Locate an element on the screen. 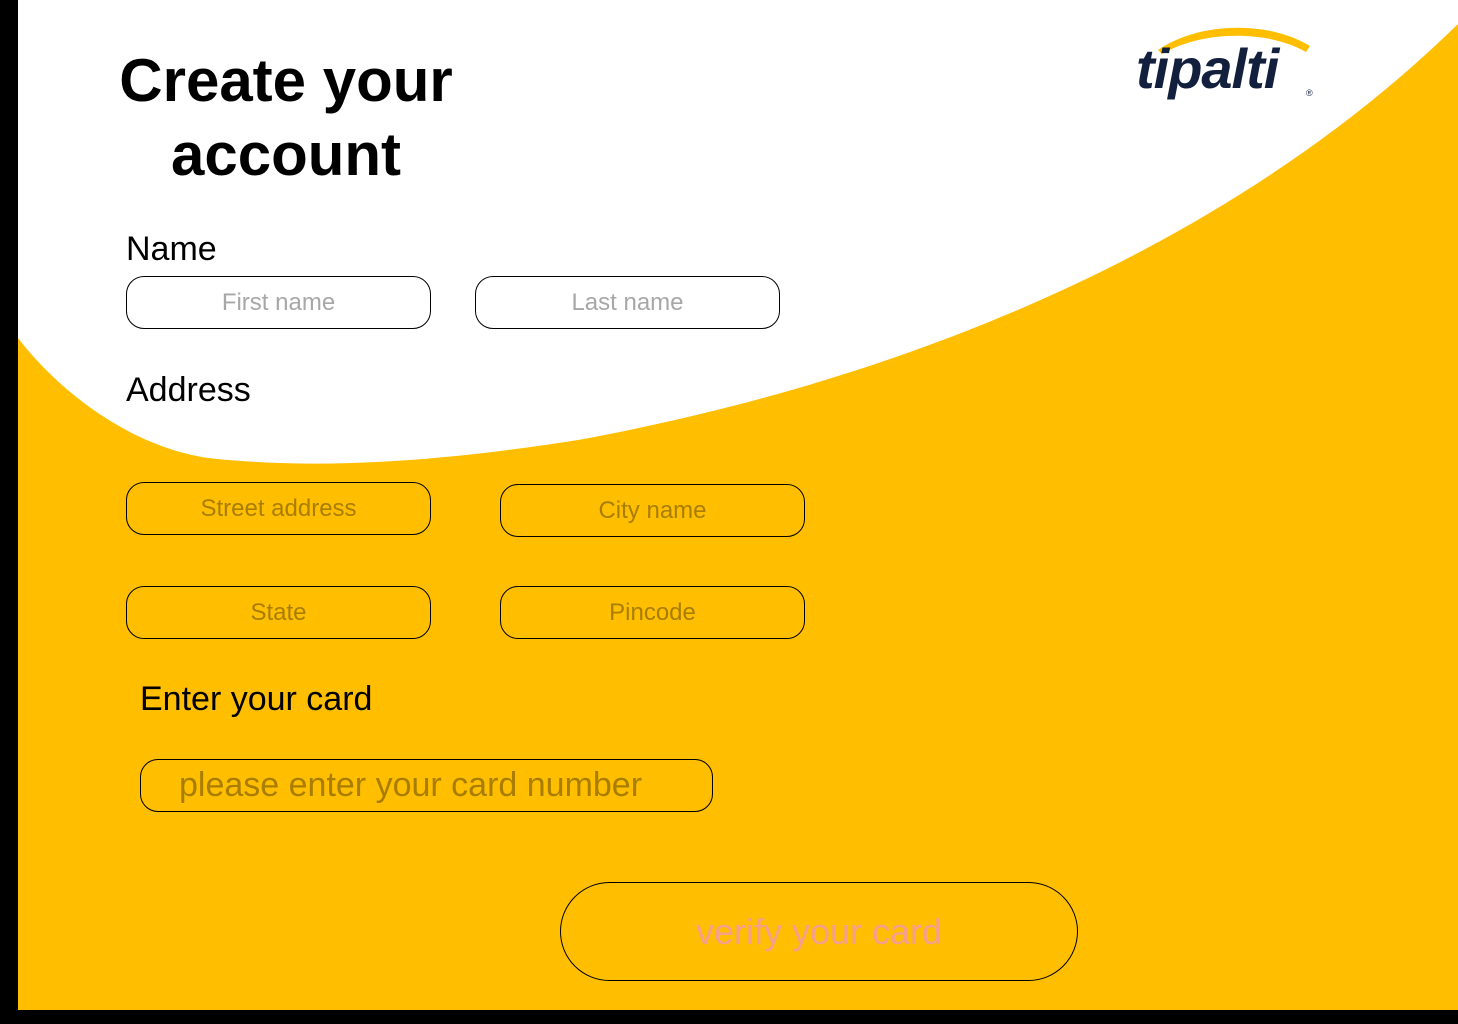 This screenshot has height=1024, width=1458. address-section-label: Address is located at coordinates (188, 390).